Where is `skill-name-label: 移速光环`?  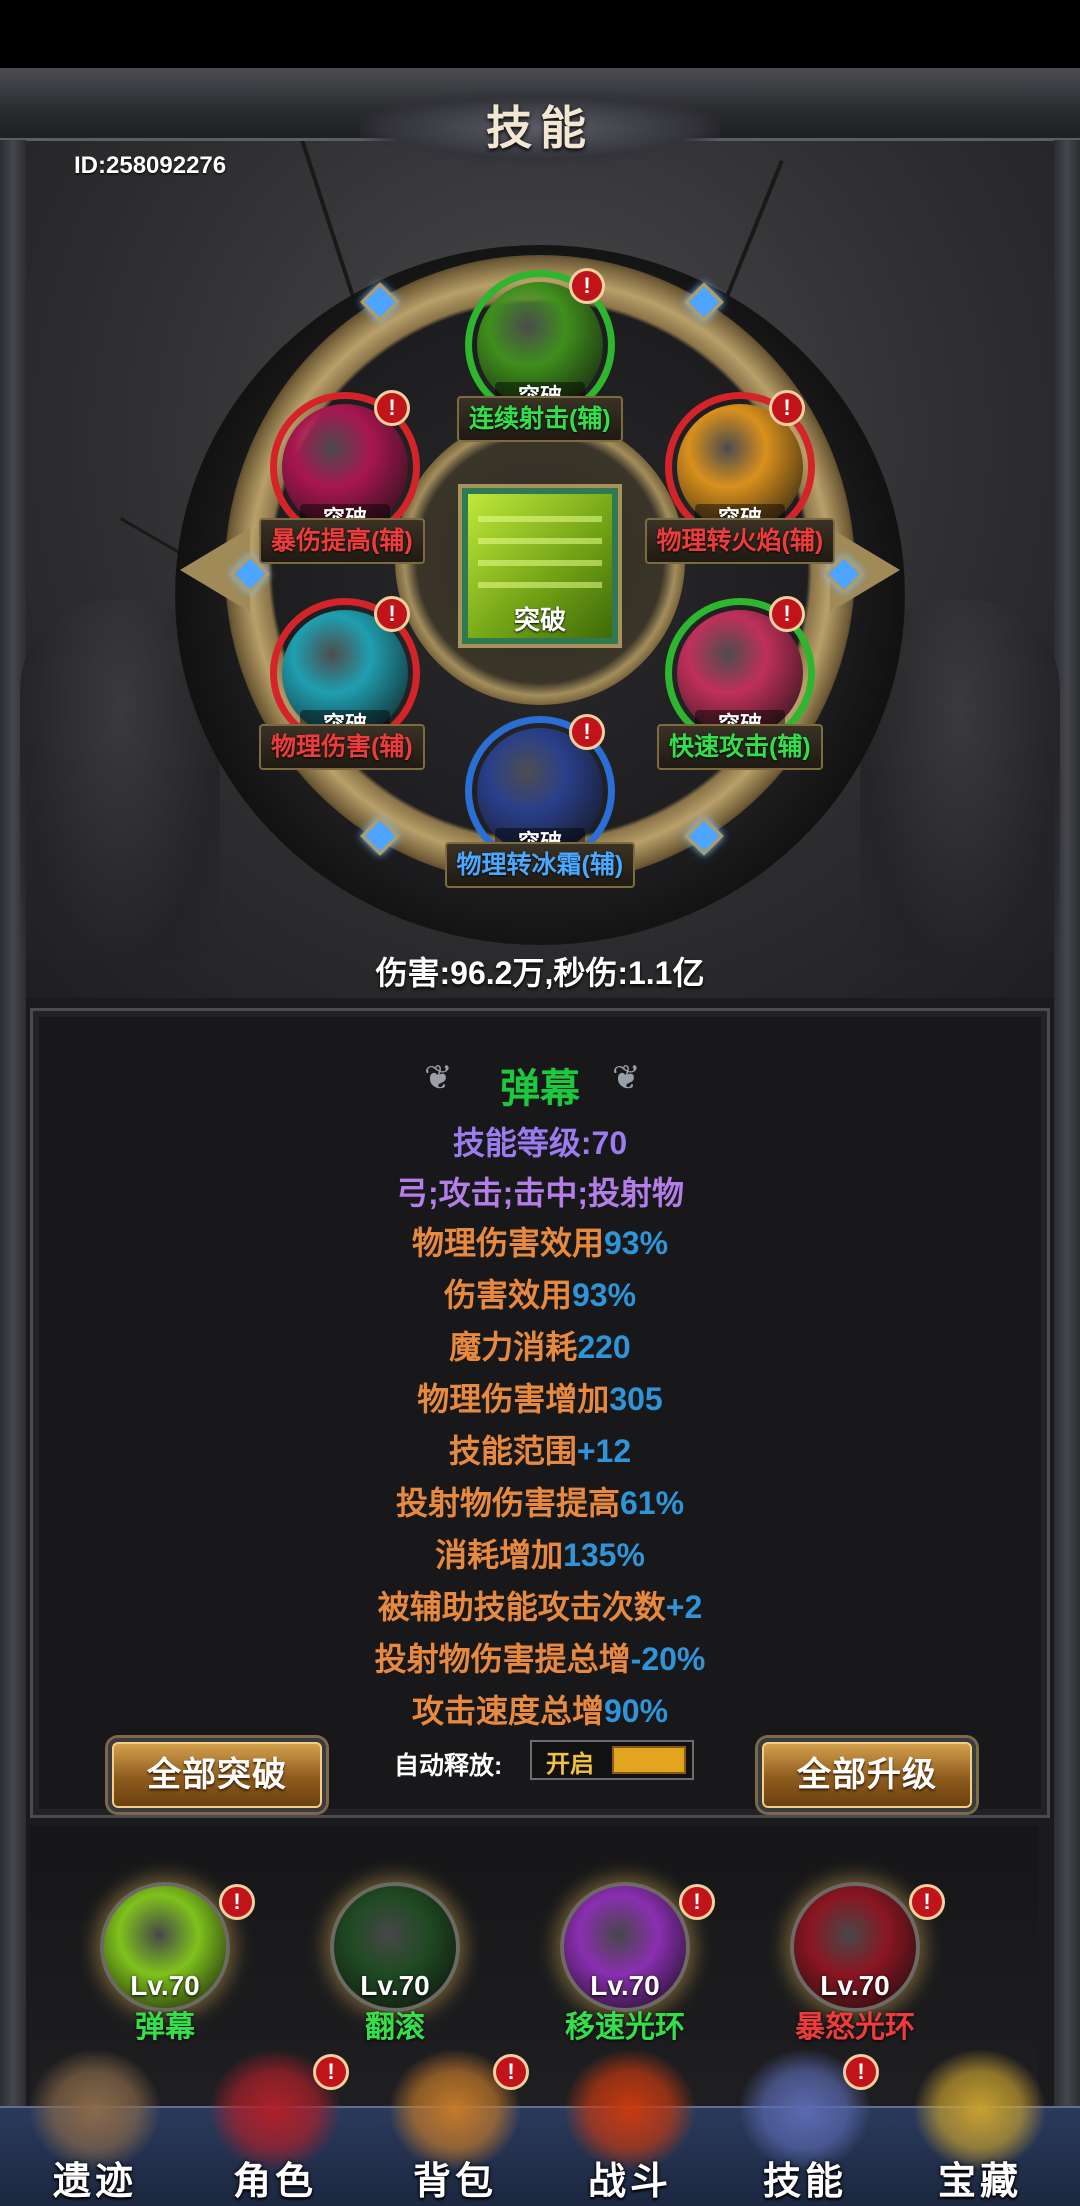 skill-name-label: 移速光环 is located at coordinates (625, 2027).